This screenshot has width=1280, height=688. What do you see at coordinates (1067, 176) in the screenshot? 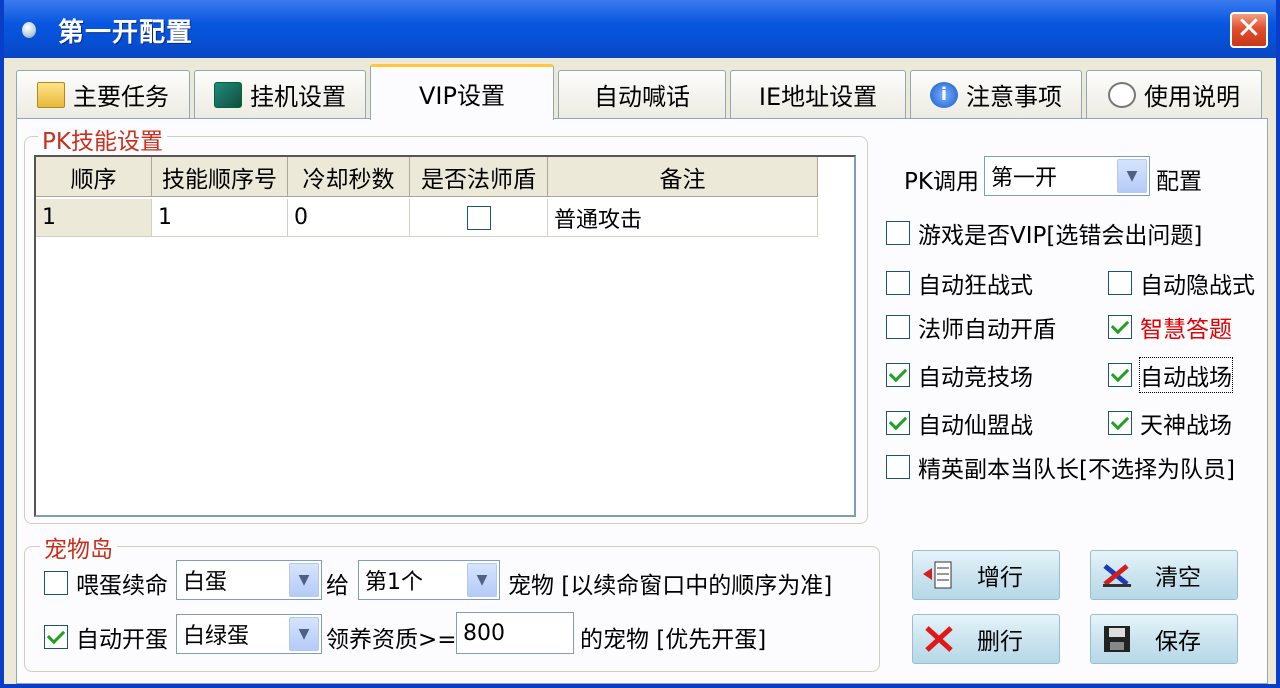
I see `pk-config-select: 第一开 ▼` at bounding box center [1067, 176].